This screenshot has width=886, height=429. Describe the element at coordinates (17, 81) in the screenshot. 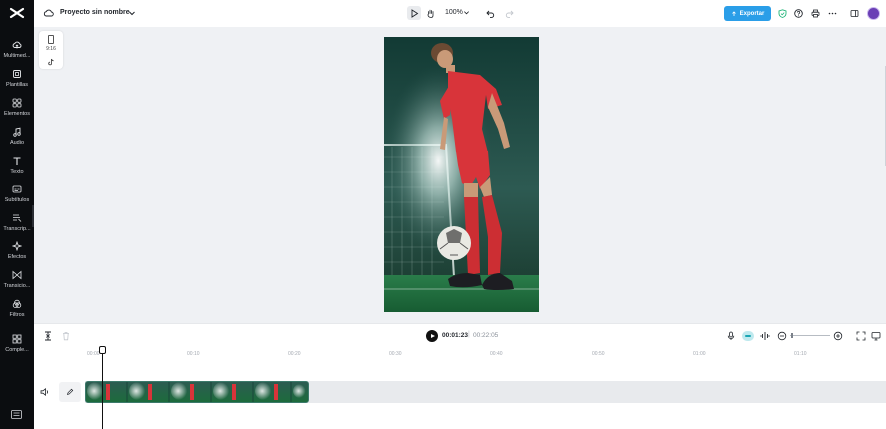

I see `sidebar-item-templates: Plantillas` at that location.